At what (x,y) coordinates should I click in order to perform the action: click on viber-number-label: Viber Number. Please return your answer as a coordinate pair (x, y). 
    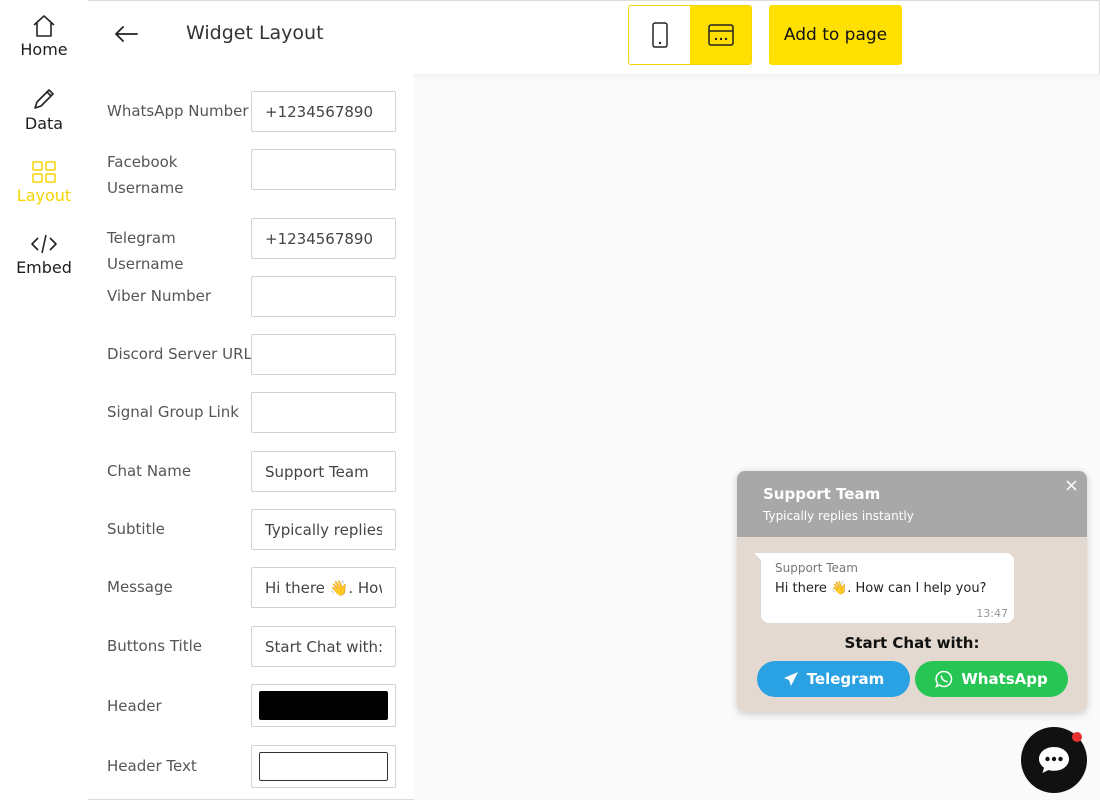
    Looking at the image, I should click on (159, 296).